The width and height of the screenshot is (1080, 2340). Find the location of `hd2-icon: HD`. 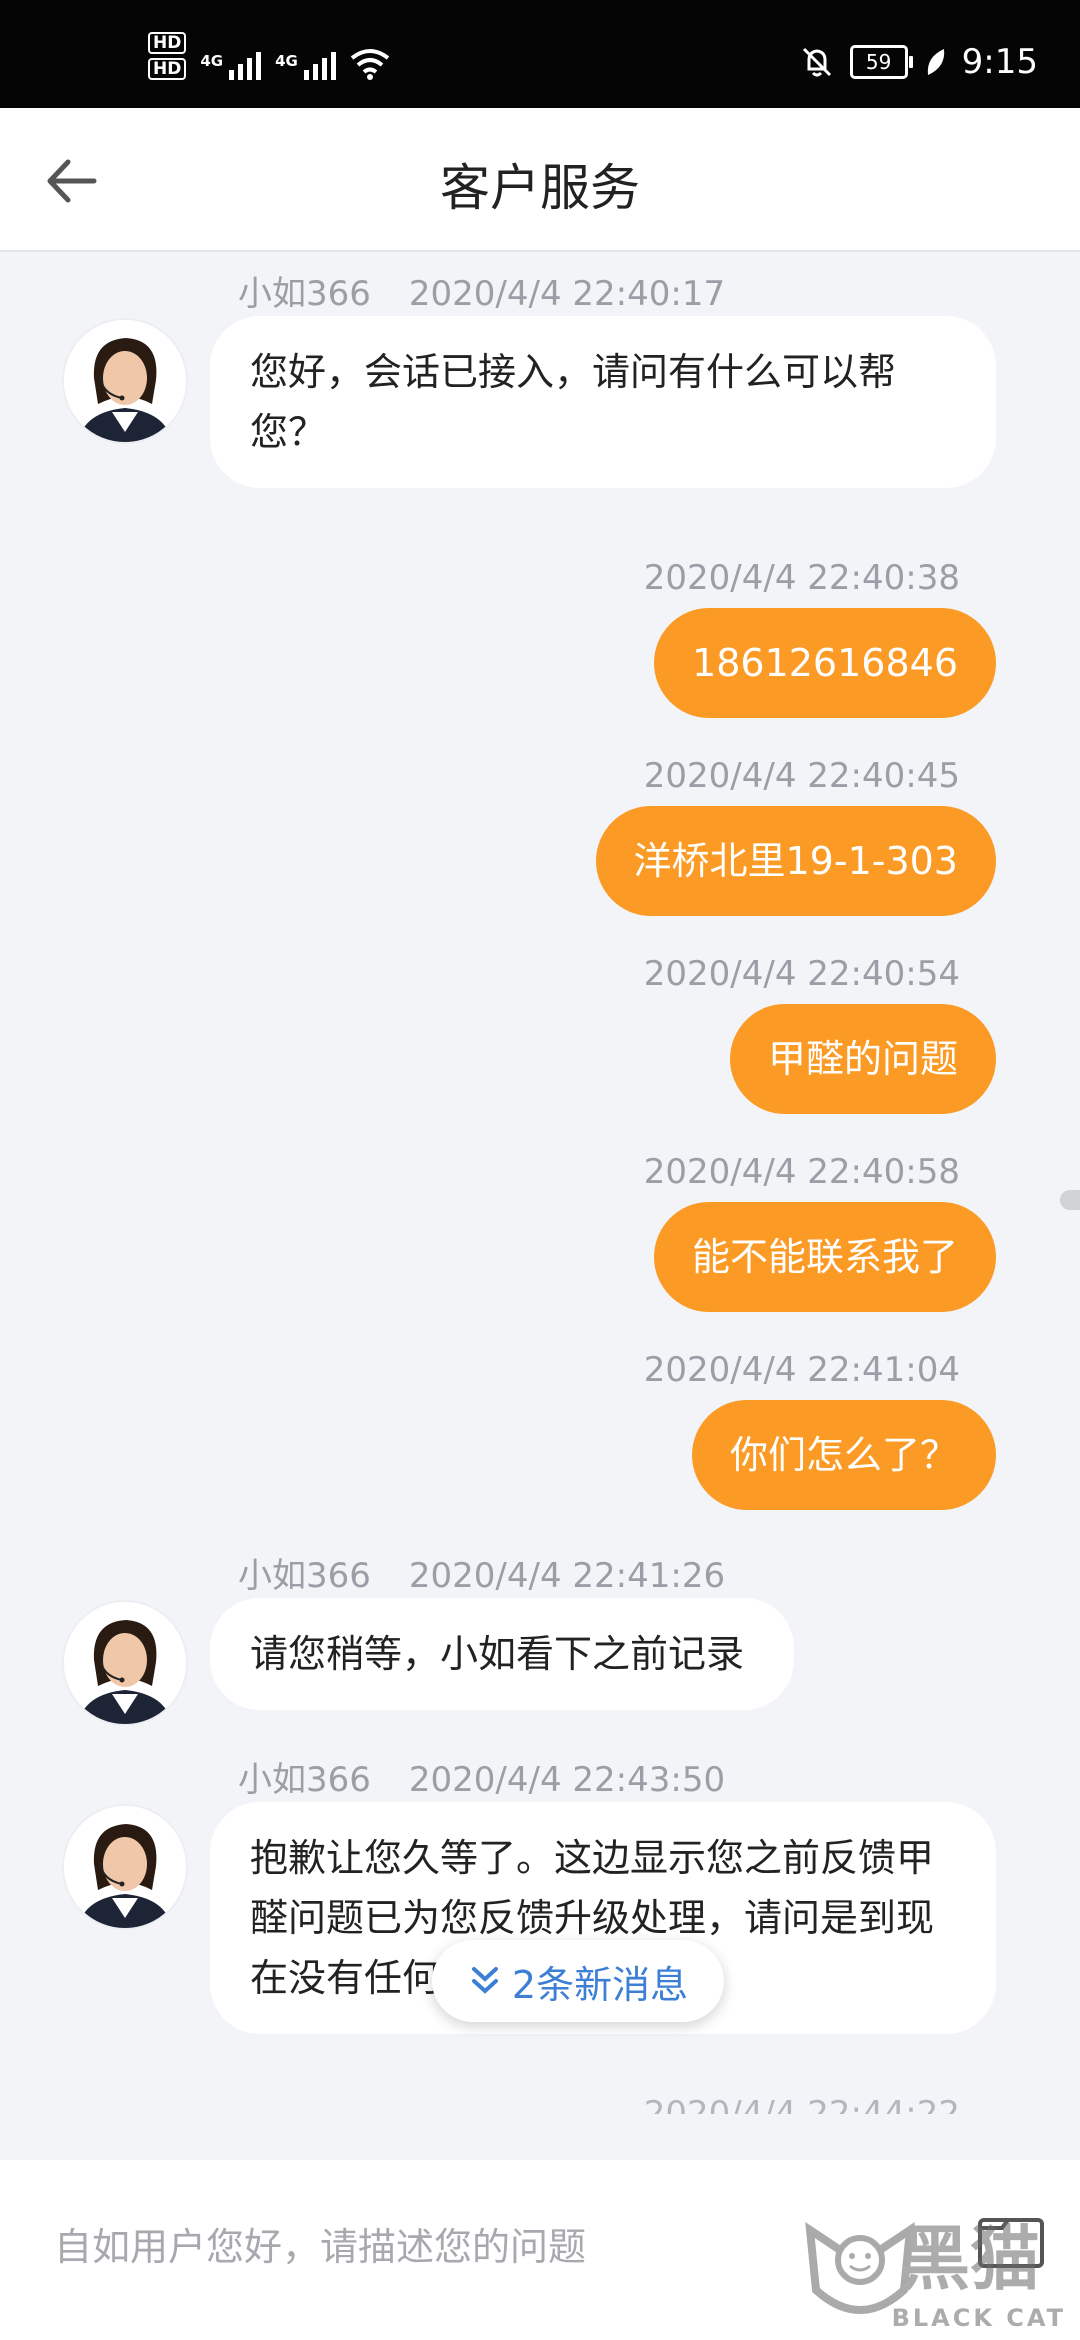

hd2-icon: HD is located at coordinates (167, 69).